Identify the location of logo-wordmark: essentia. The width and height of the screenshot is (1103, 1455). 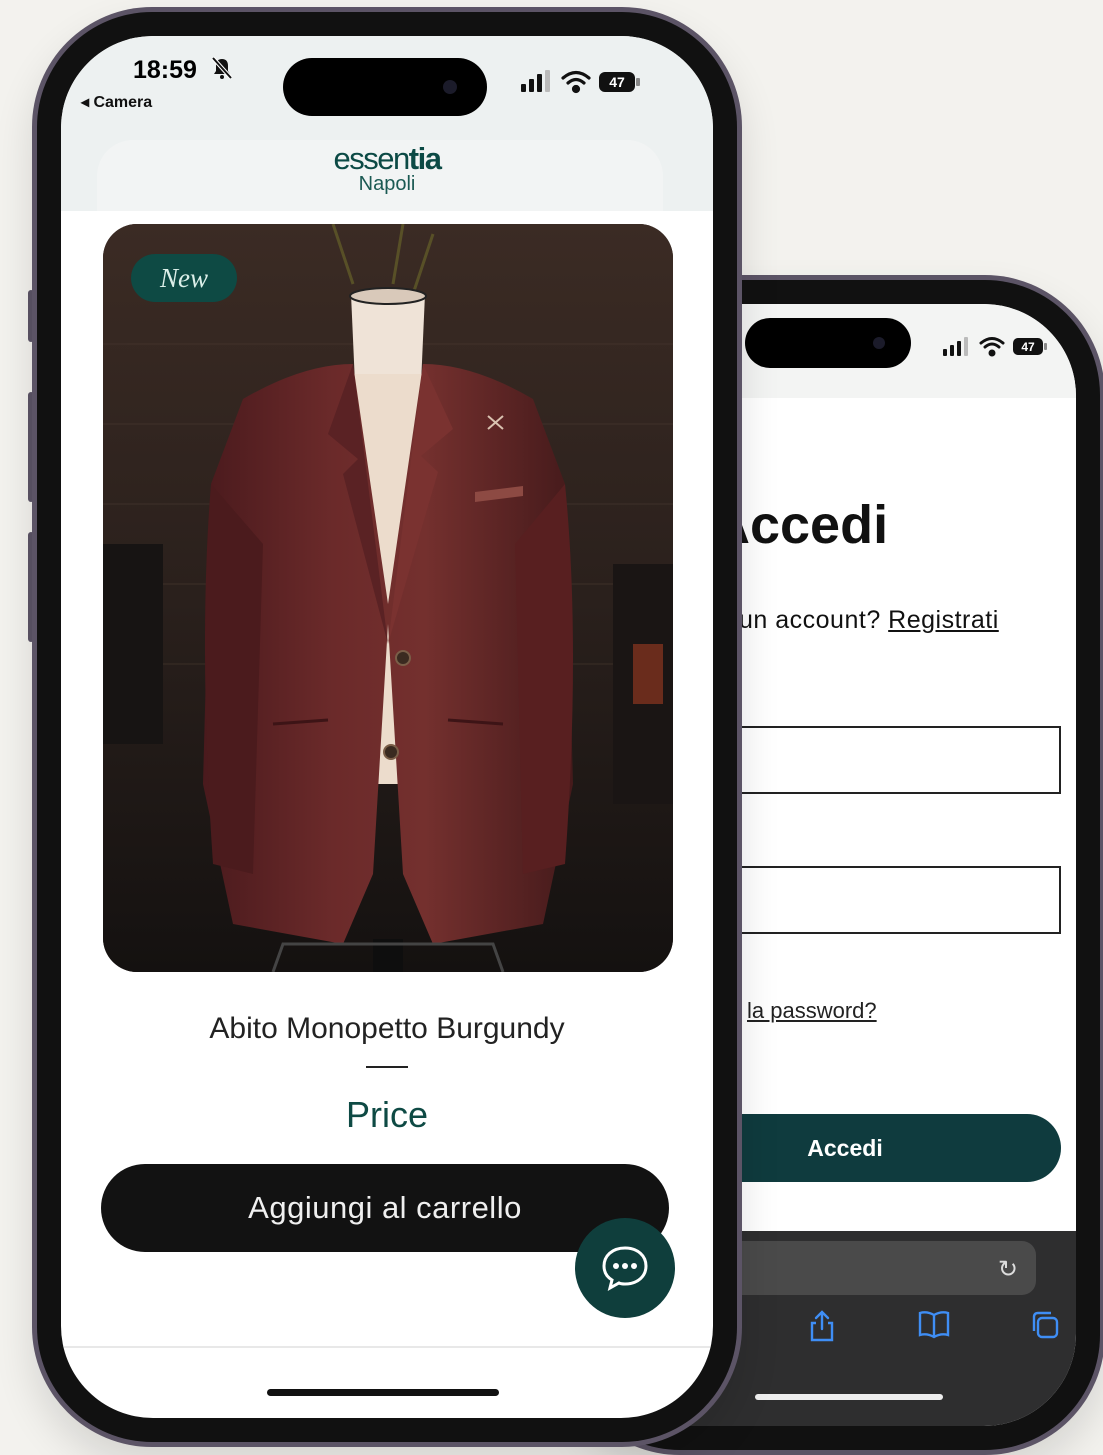
(387, 158).